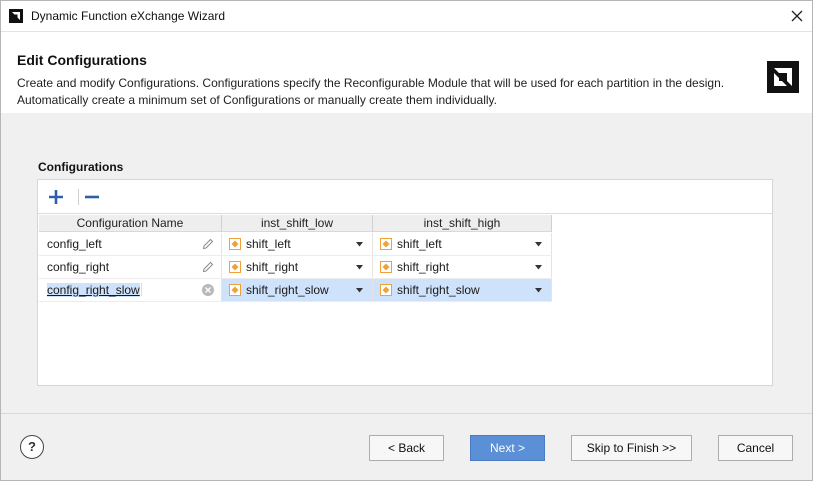  I want to click on column-header-inst-shift-high: inst_shift_high, so click(462, 223).